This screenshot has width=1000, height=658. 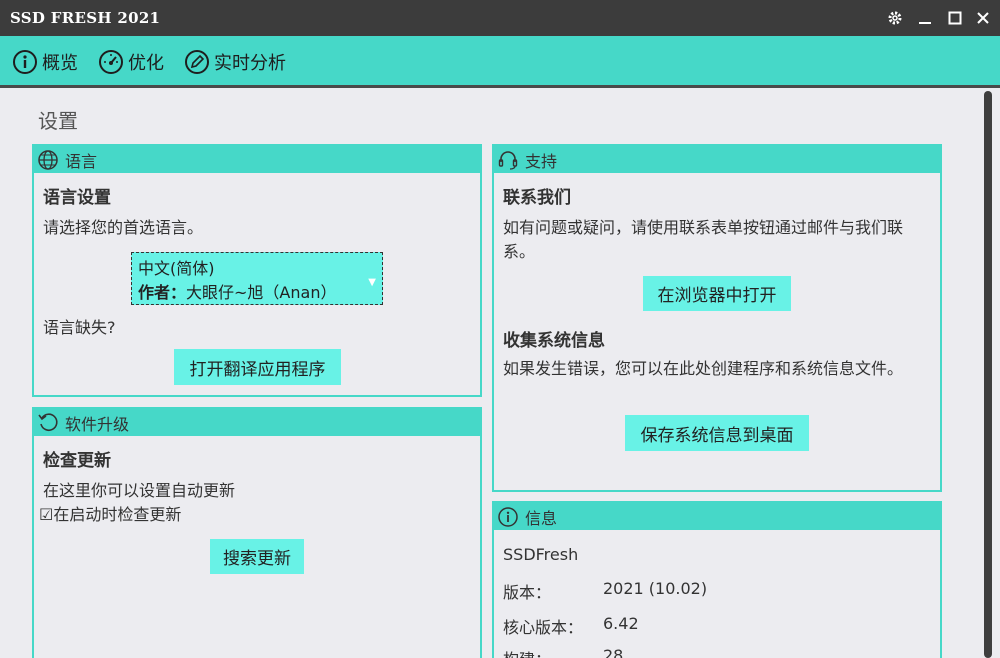 I want to click on language-settings-title: 语言设置, so click(x=77, y=198).